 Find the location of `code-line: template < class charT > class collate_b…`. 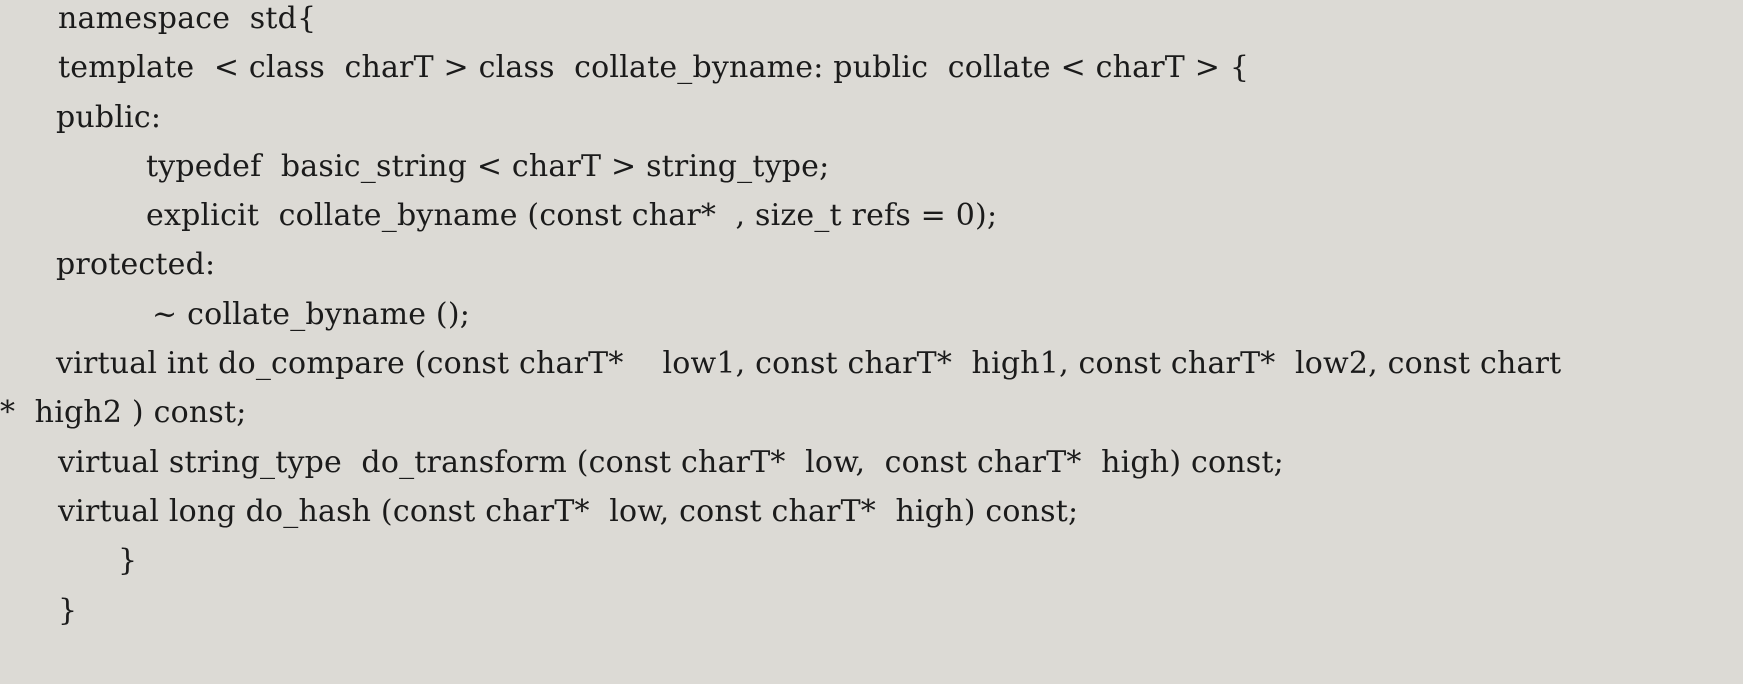

code-line: template < class charT > class collate_b… is located at coordinates (654, 68).